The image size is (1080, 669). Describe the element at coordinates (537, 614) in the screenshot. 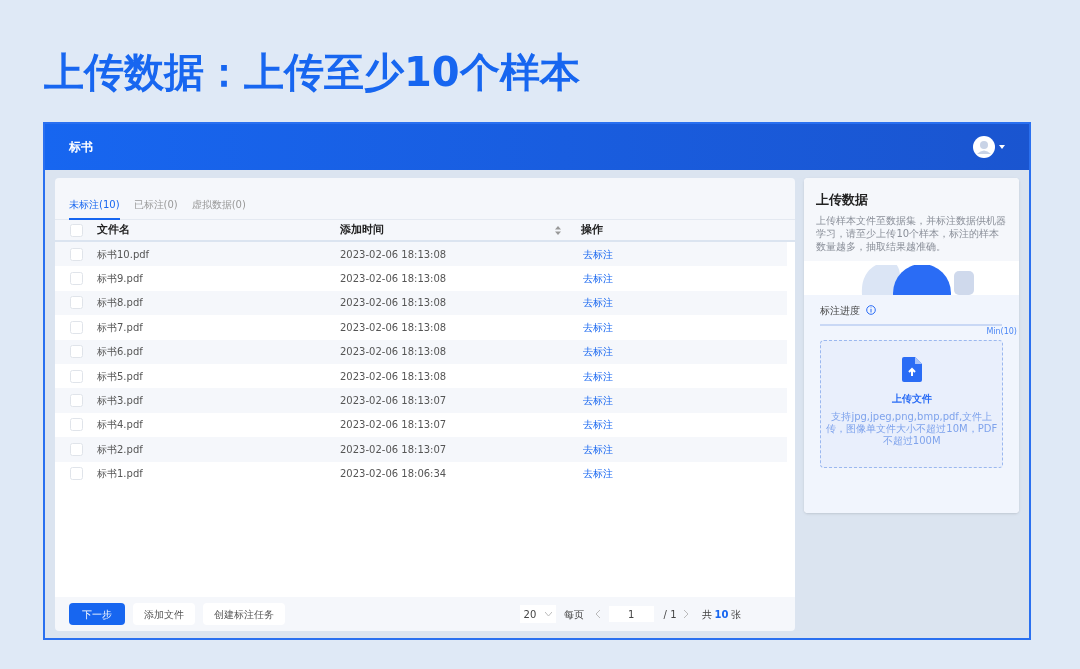

I see `page-size-select: 20` at that location.